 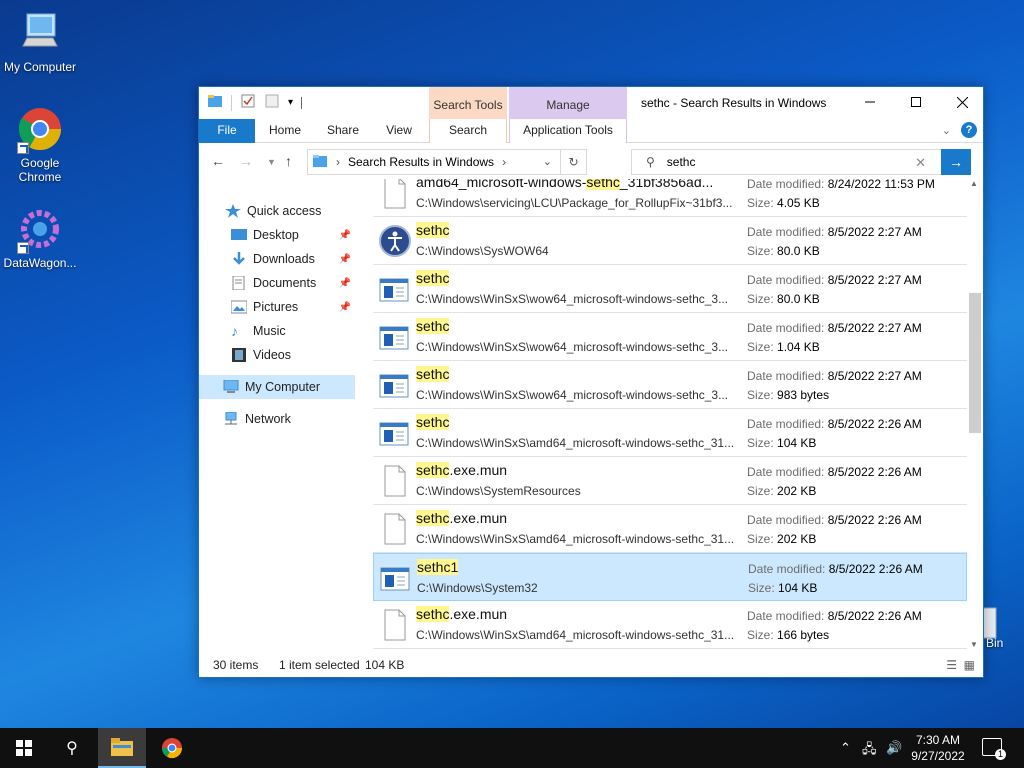 What do you see at coordinates (920, 163) in the screenshot?
I see `clear-search-icon: ✕` at bounding box center [920, 163].